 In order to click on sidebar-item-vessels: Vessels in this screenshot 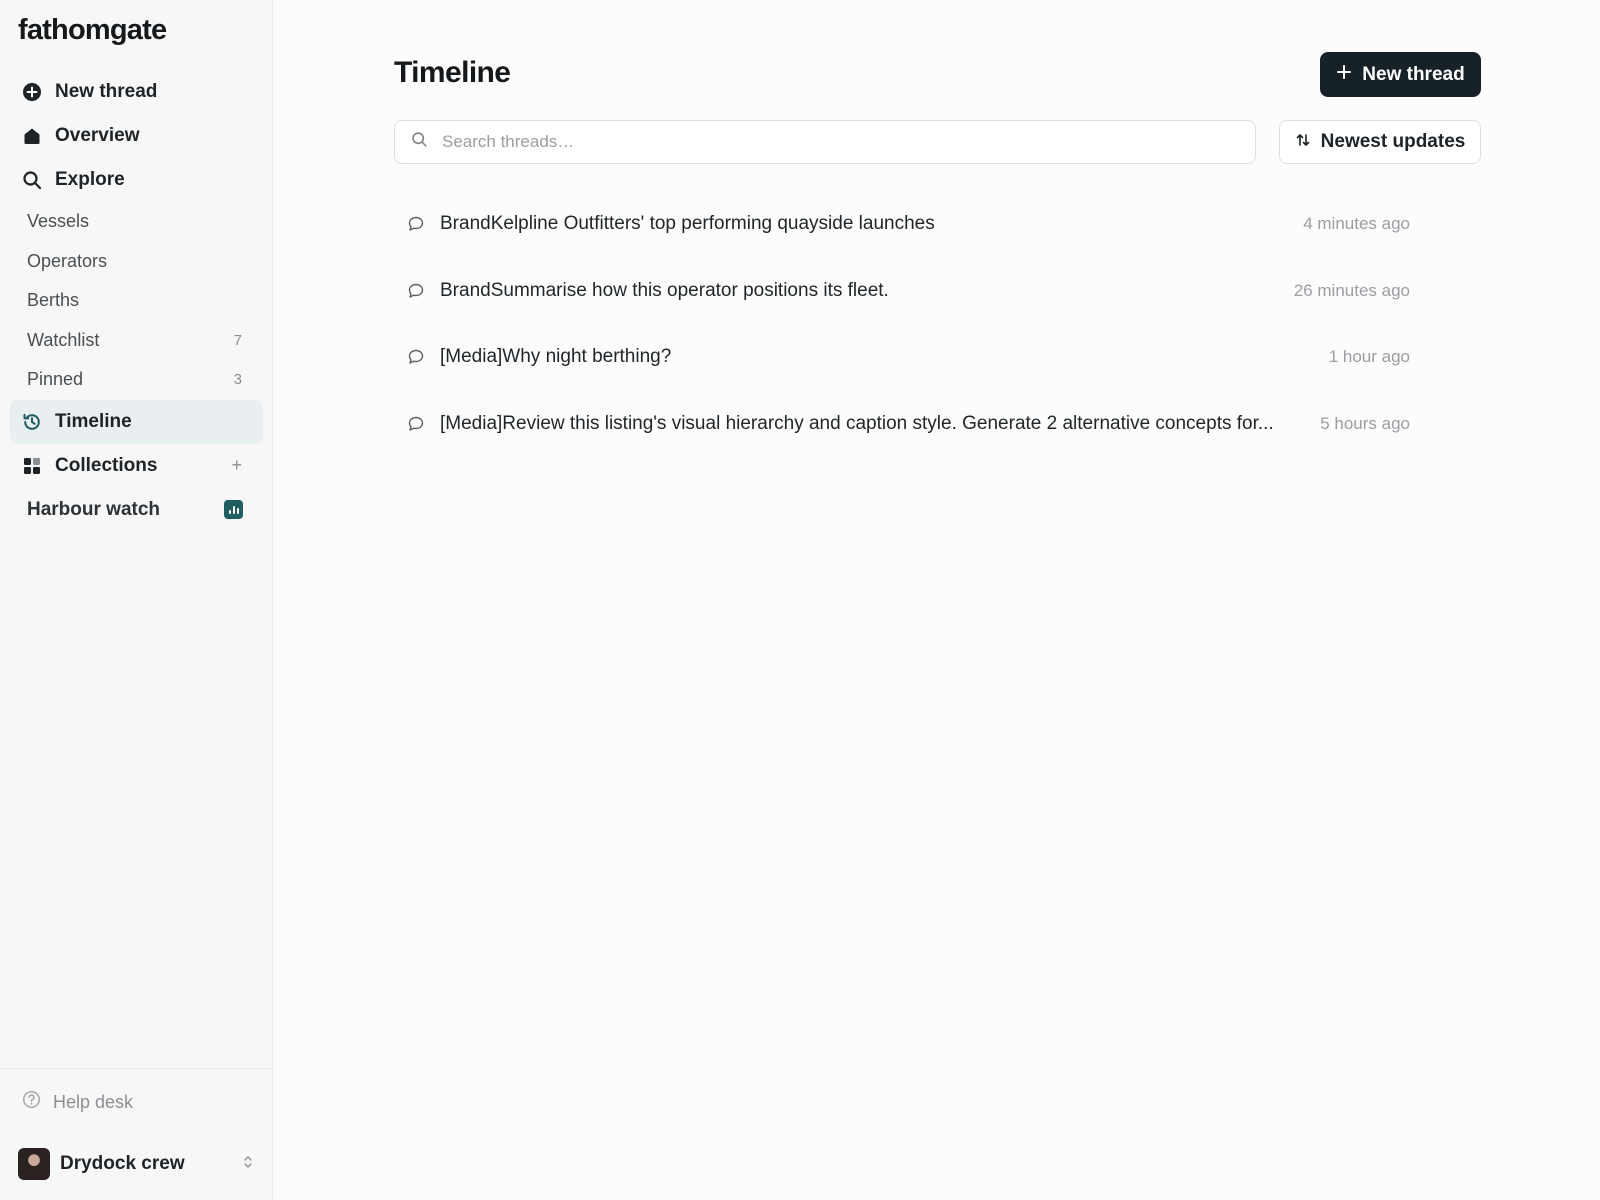, I will do `click(136, 222)`.